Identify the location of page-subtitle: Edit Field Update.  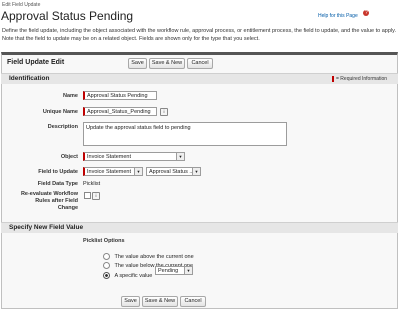
(21, 5).